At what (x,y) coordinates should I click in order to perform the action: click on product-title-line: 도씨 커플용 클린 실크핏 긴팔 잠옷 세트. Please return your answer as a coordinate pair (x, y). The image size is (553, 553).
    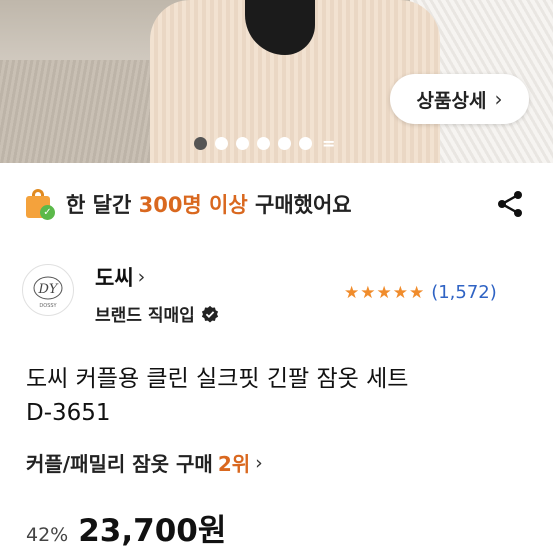
    Looking at the image, I should click on (217, 379).